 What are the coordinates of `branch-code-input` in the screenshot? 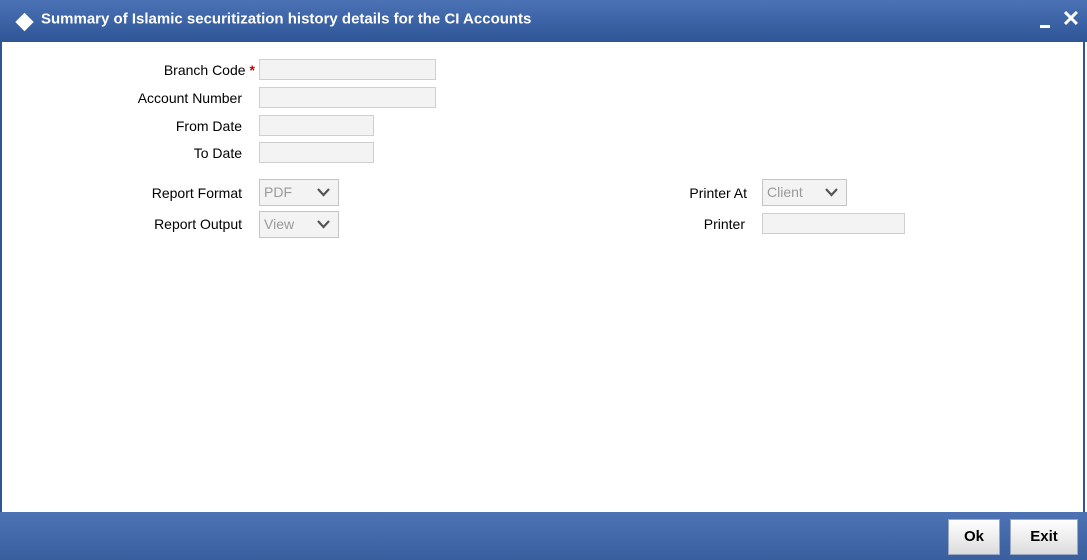 It's located at (347, 69).